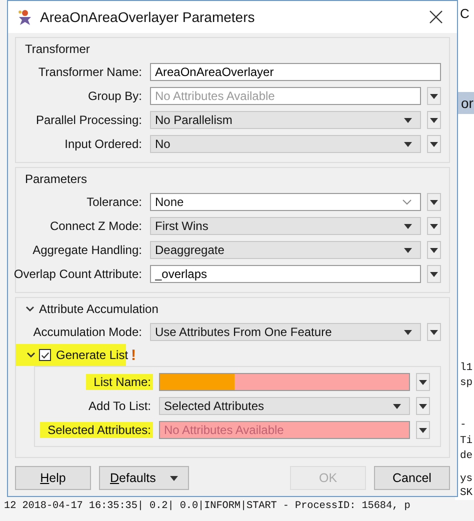  Describe the element at coordinates (285, 144) in the screenshot. I see `dropdown: No` at that location.